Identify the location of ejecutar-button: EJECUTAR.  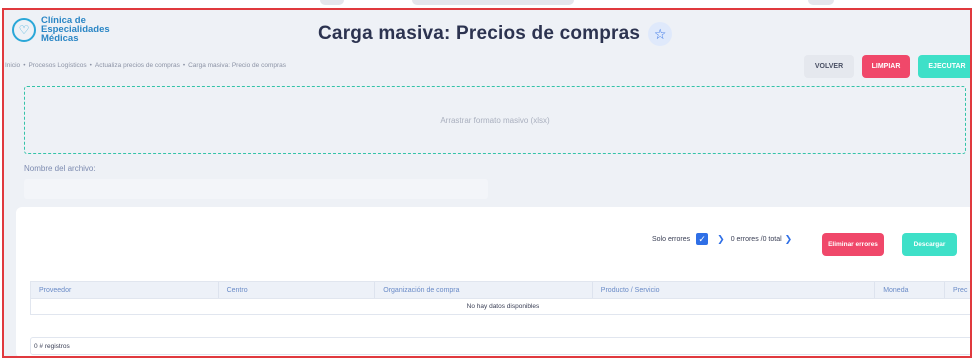
(944, 66).